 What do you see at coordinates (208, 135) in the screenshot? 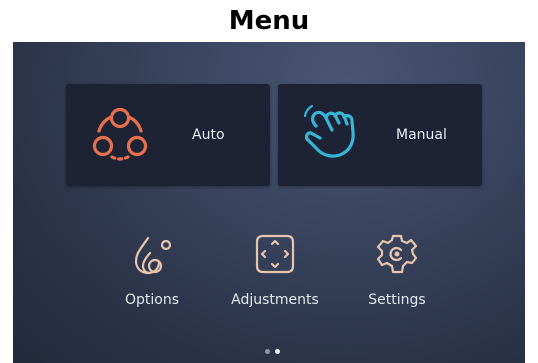
I see `auto-label: Auto` at bounding box center [208, 135].